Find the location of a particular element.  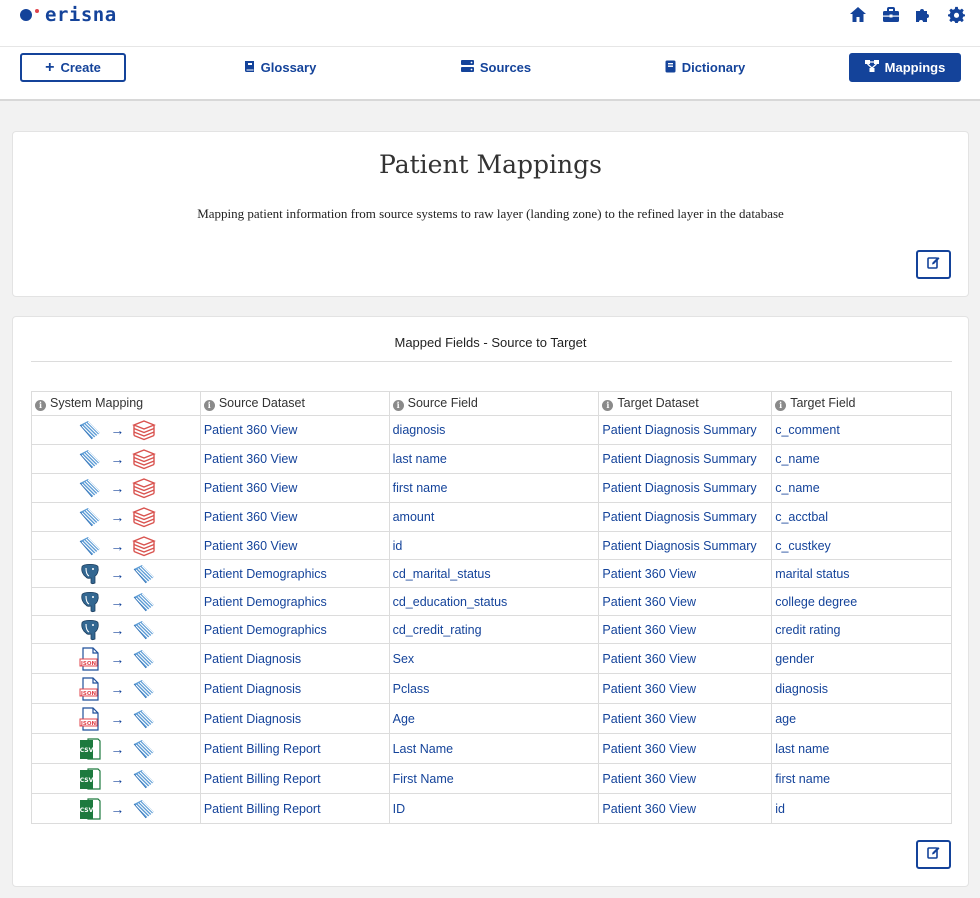

target-field-cell: c_acctbal is located at coordinates (861, 517).